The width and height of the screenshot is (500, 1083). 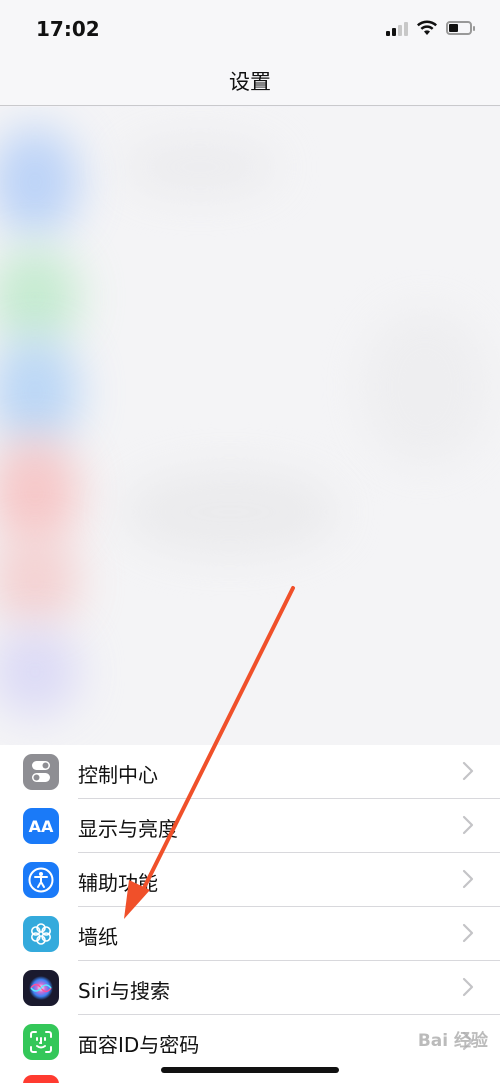 I want to click on settings-item-label: 辅助功能, so click(x=118, y=883).